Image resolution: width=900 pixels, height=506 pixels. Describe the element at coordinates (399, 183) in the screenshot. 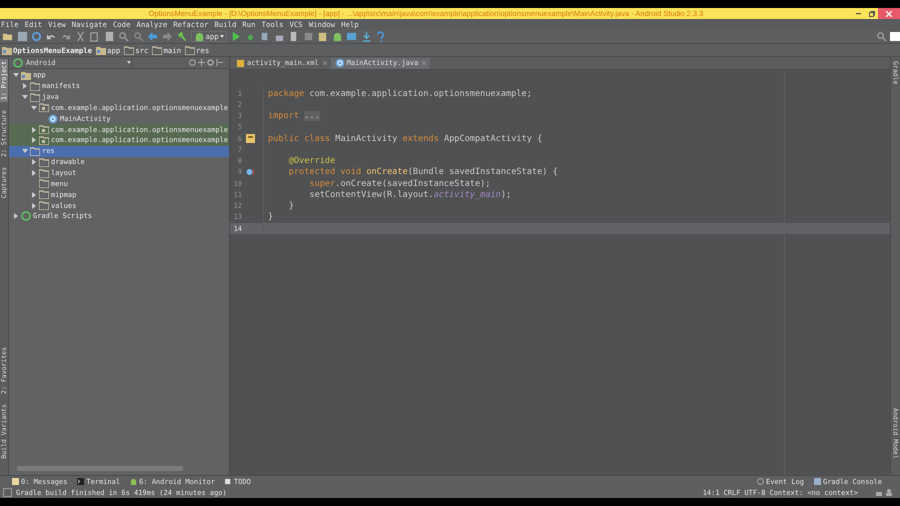

I see `code-line: super.onCreate(savedInstanceState);` at that location.